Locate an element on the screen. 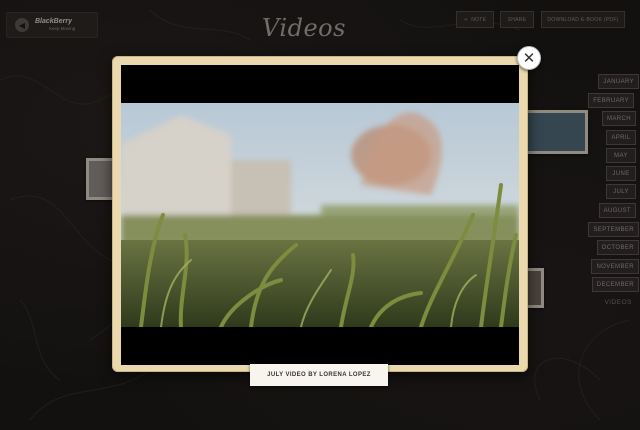 Image resolution: width=640 pixels, height=430 pixels. close-icon: ✕ is located at coordinates (529, 58).